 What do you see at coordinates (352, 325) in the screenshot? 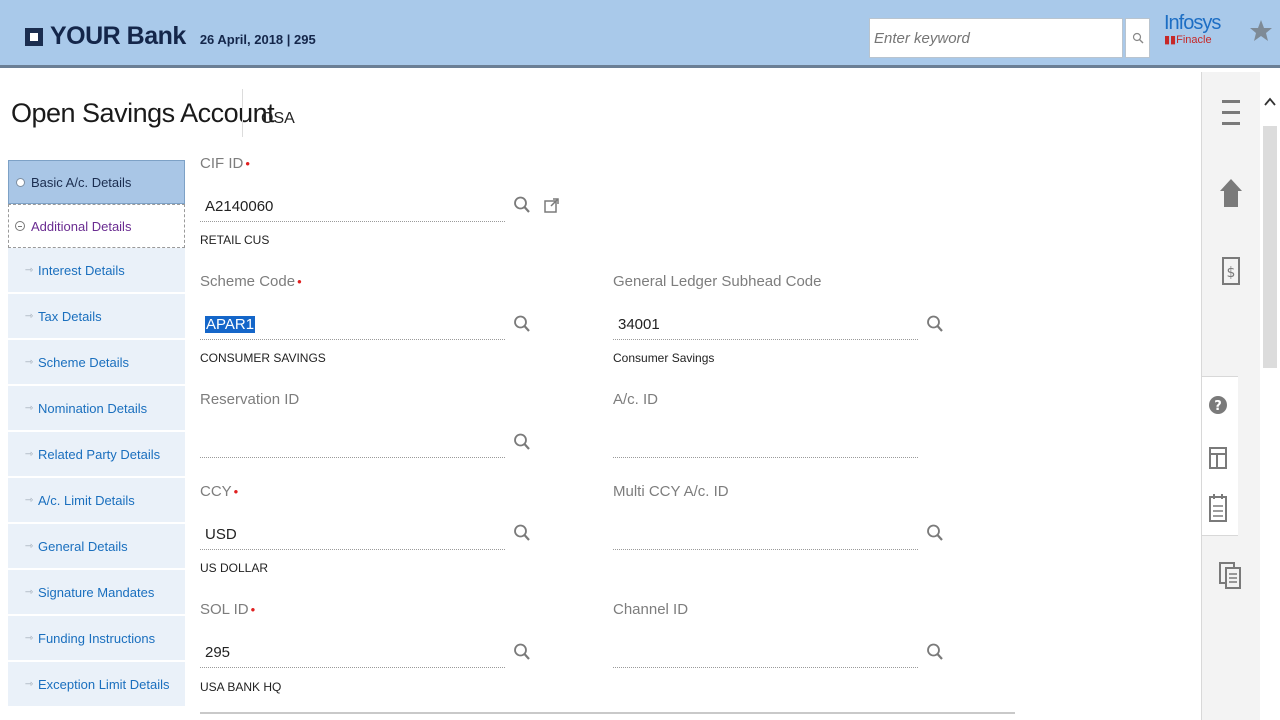
I see `scheme-code-input: APAR1` at bounding box center [352, 325].